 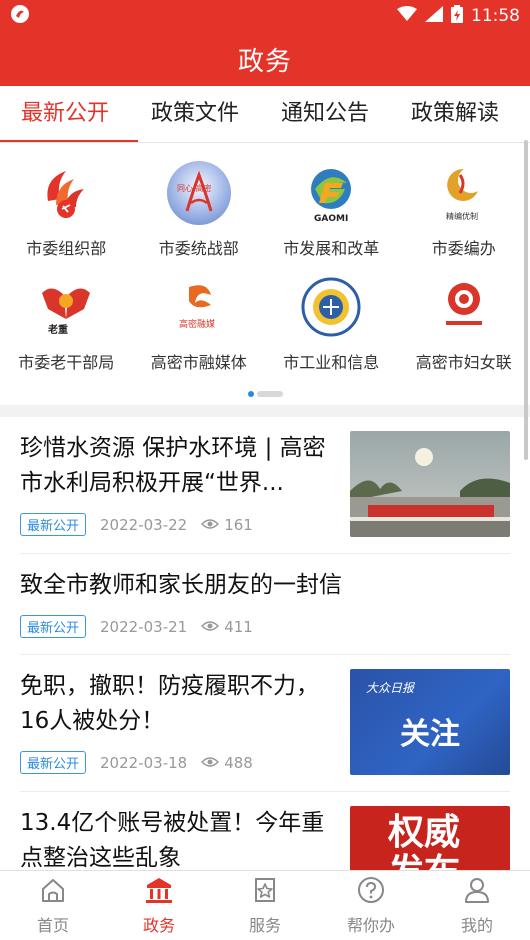 I want to click on logo-text: 同心 高密, so click(x=194, y=188).